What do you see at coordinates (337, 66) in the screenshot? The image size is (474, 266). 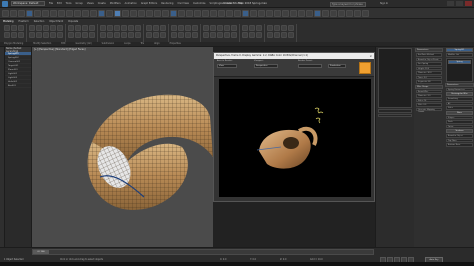 I see `production-select: Production` at bounding box center [337, 66].